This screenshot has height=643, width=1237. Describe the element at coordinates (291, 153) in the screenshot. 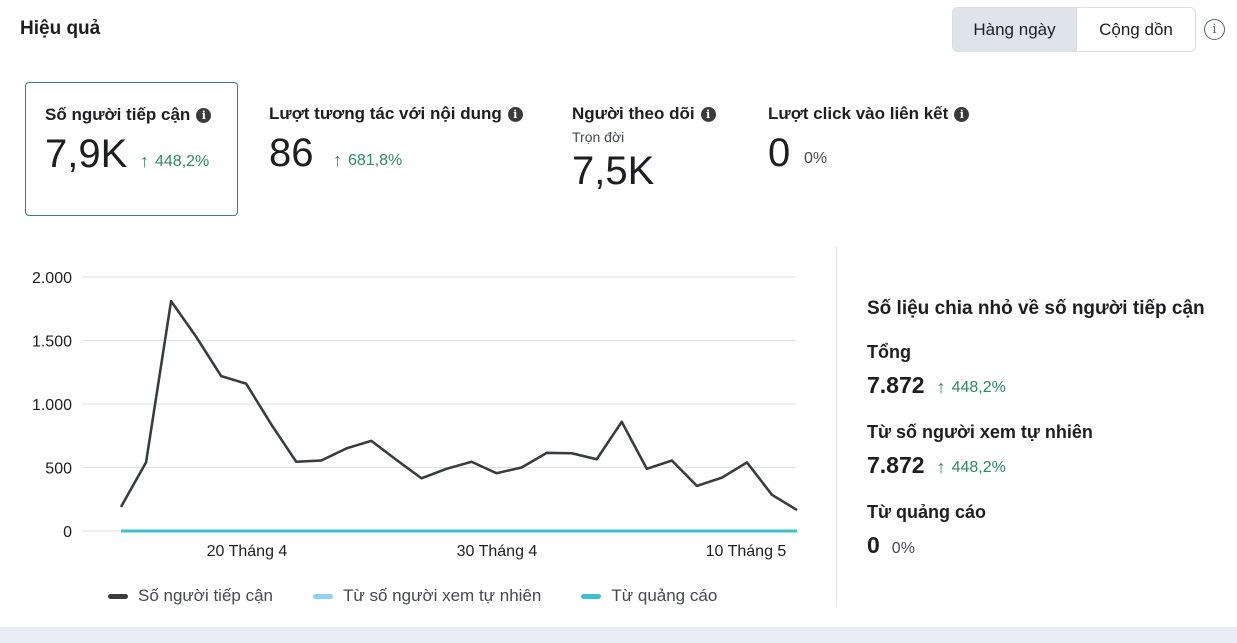

I see `metric-value: 86` at that location.